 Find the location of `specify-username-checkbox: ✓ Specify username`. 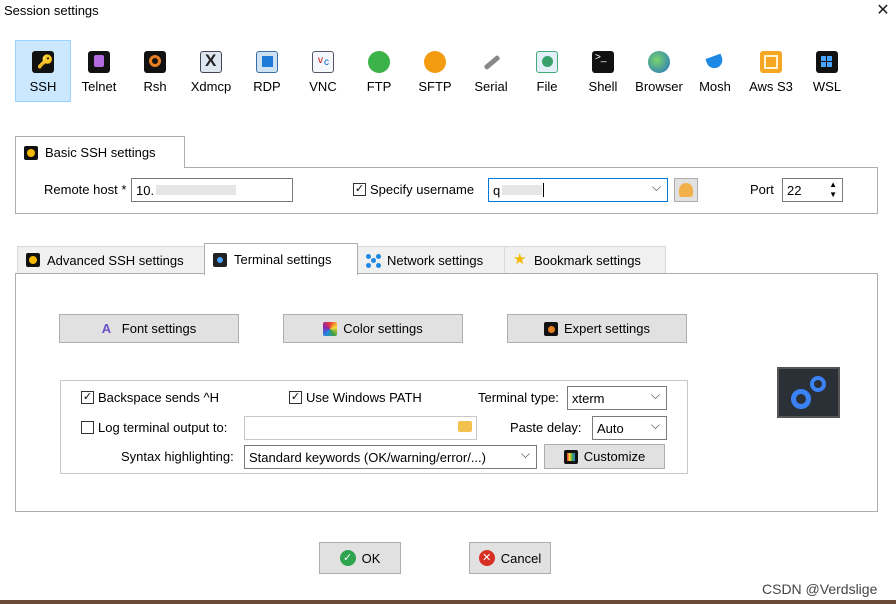

specify-username-checkbox: ✓ Specify username is located at coordinates (413, 189).